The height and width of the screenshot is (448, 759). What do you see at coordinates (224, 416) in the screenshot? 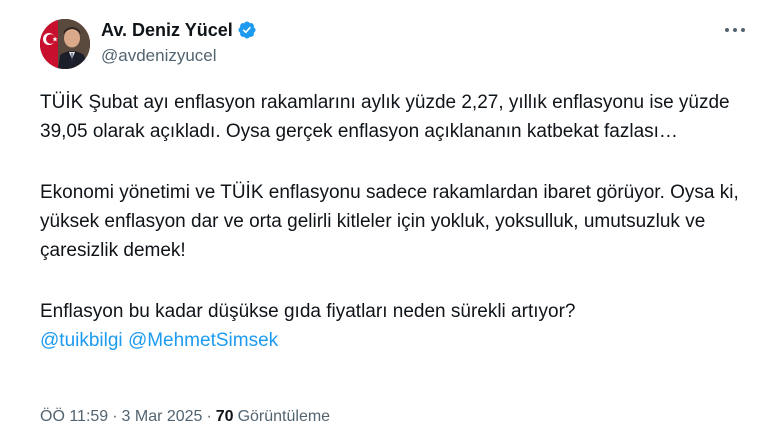
I see `views-count: 70` at bounding box center [224, 416].